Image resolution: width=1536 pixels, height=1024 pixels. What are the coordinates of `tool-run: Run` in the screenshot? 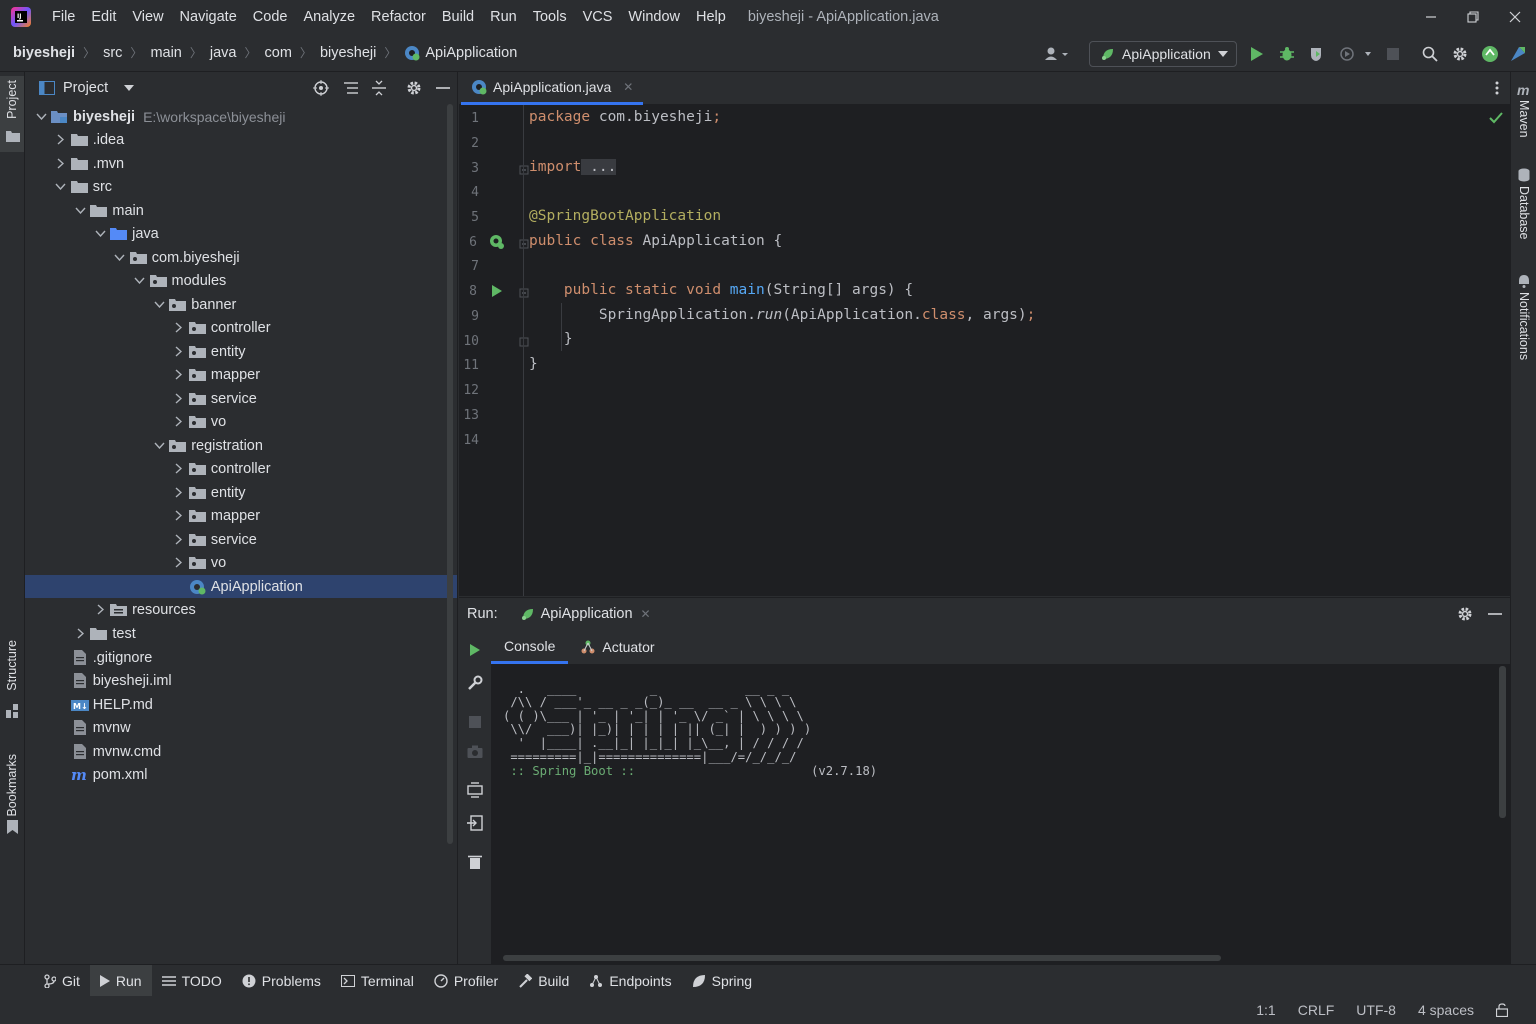 It's located at (120, 980).